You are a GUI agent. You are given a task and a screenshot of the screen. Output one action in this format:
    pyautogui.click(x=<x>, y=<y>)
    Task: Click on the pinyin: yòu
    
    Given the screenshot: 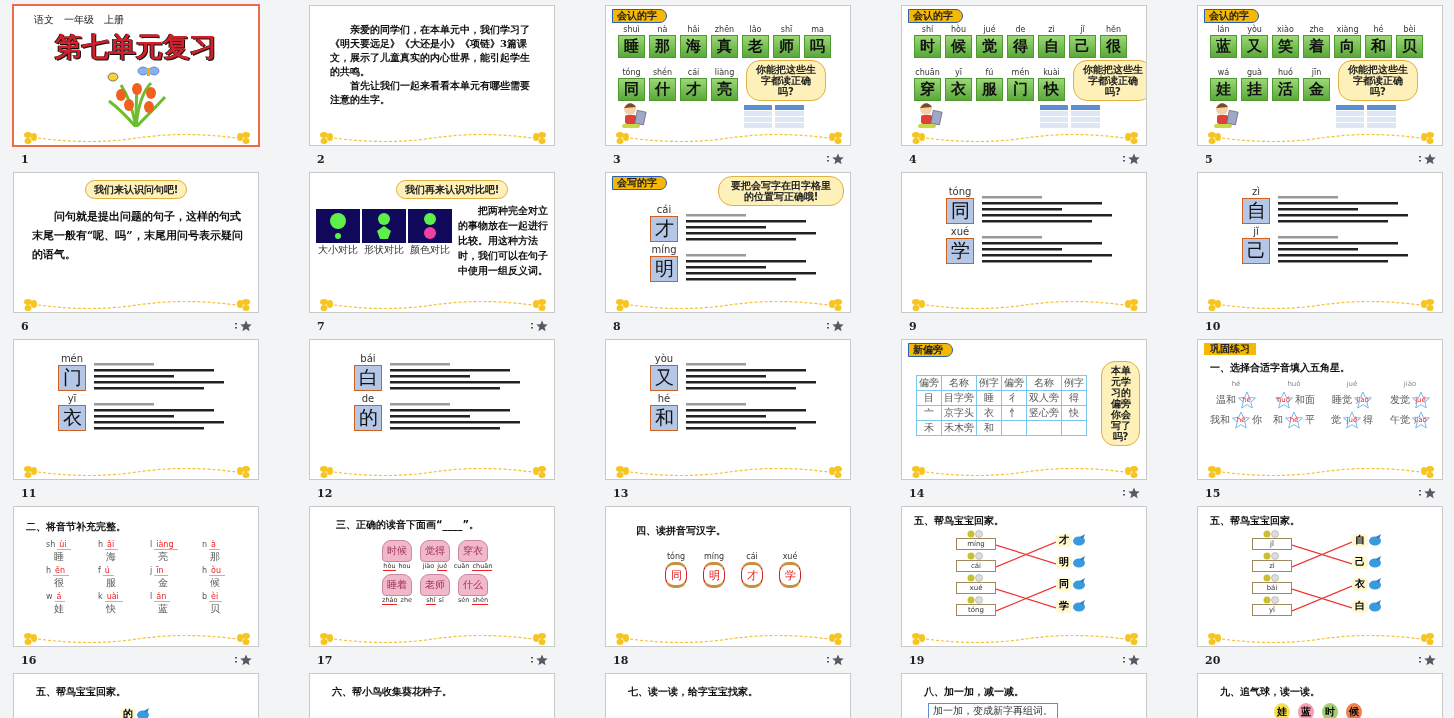 What is the action you would take?
    pyautogui.click(x=1254, y=30)
    